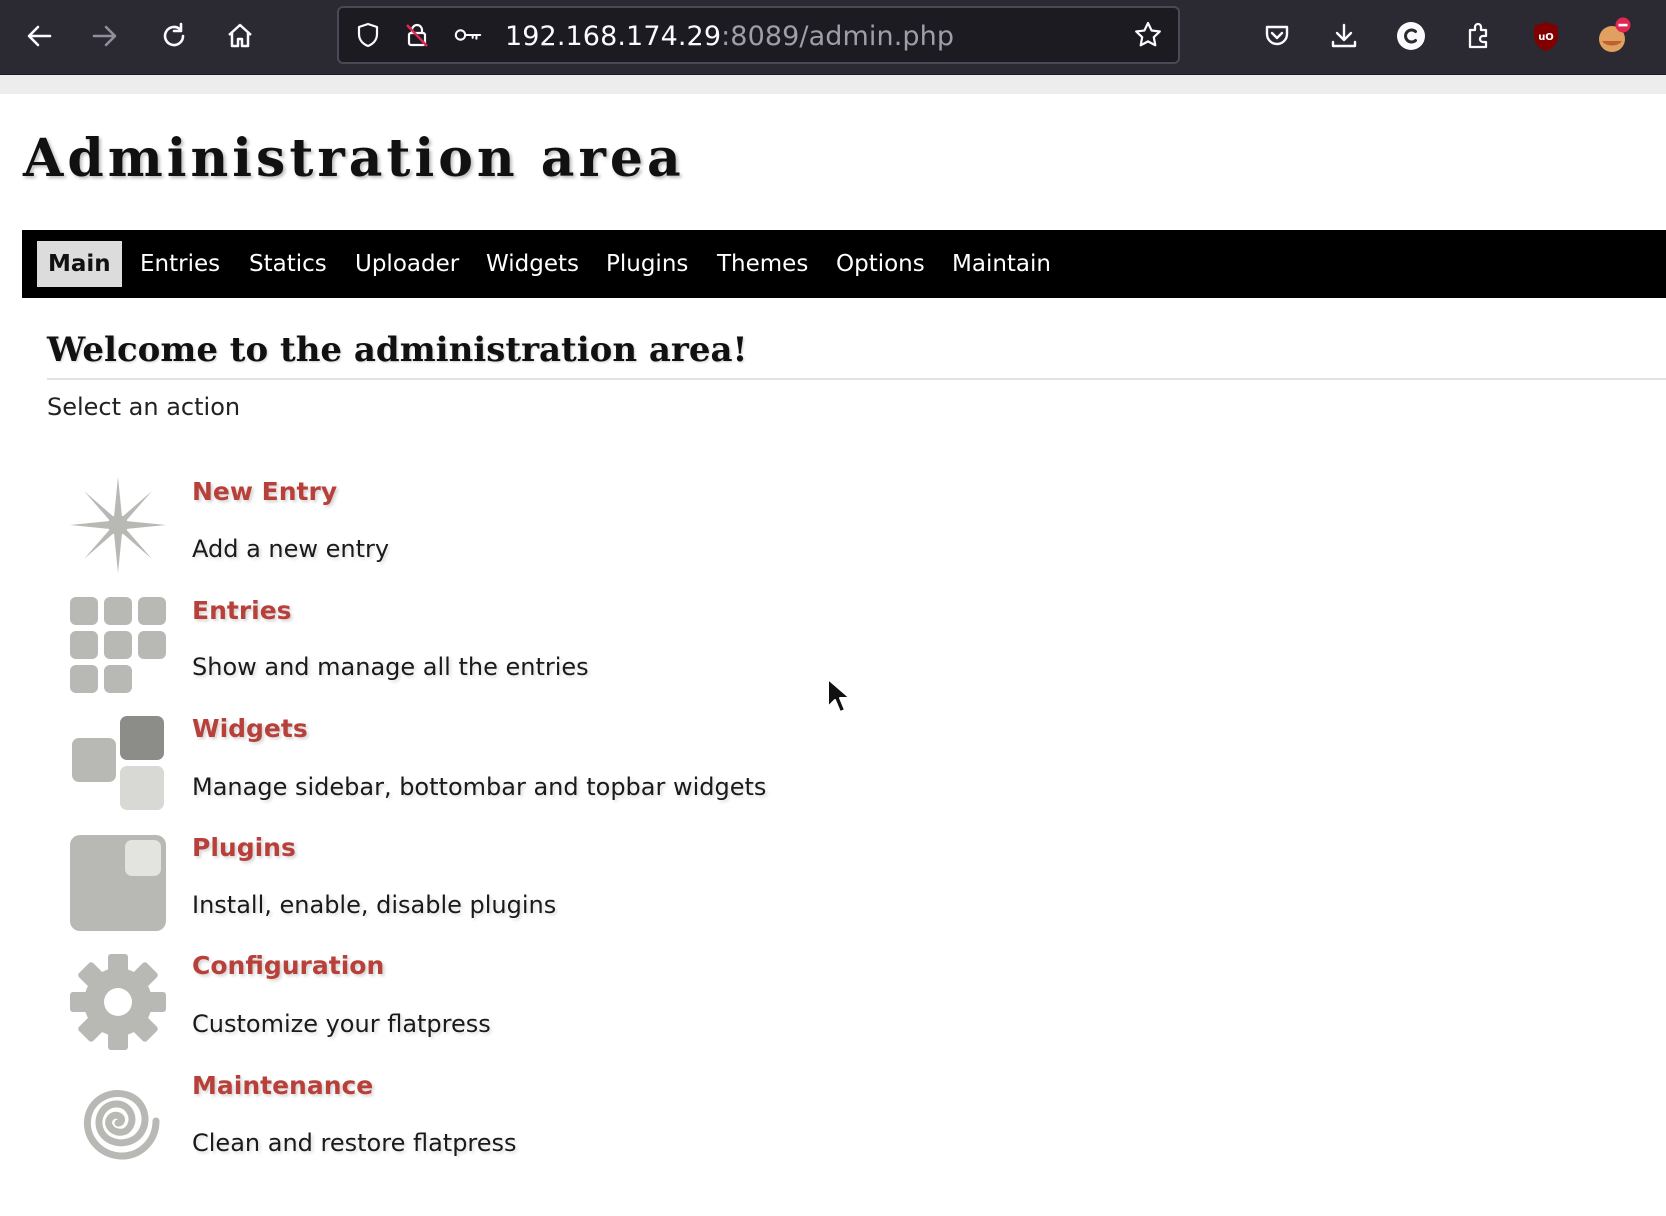  I want to click on entries-link: Entries, so click(242, 610).